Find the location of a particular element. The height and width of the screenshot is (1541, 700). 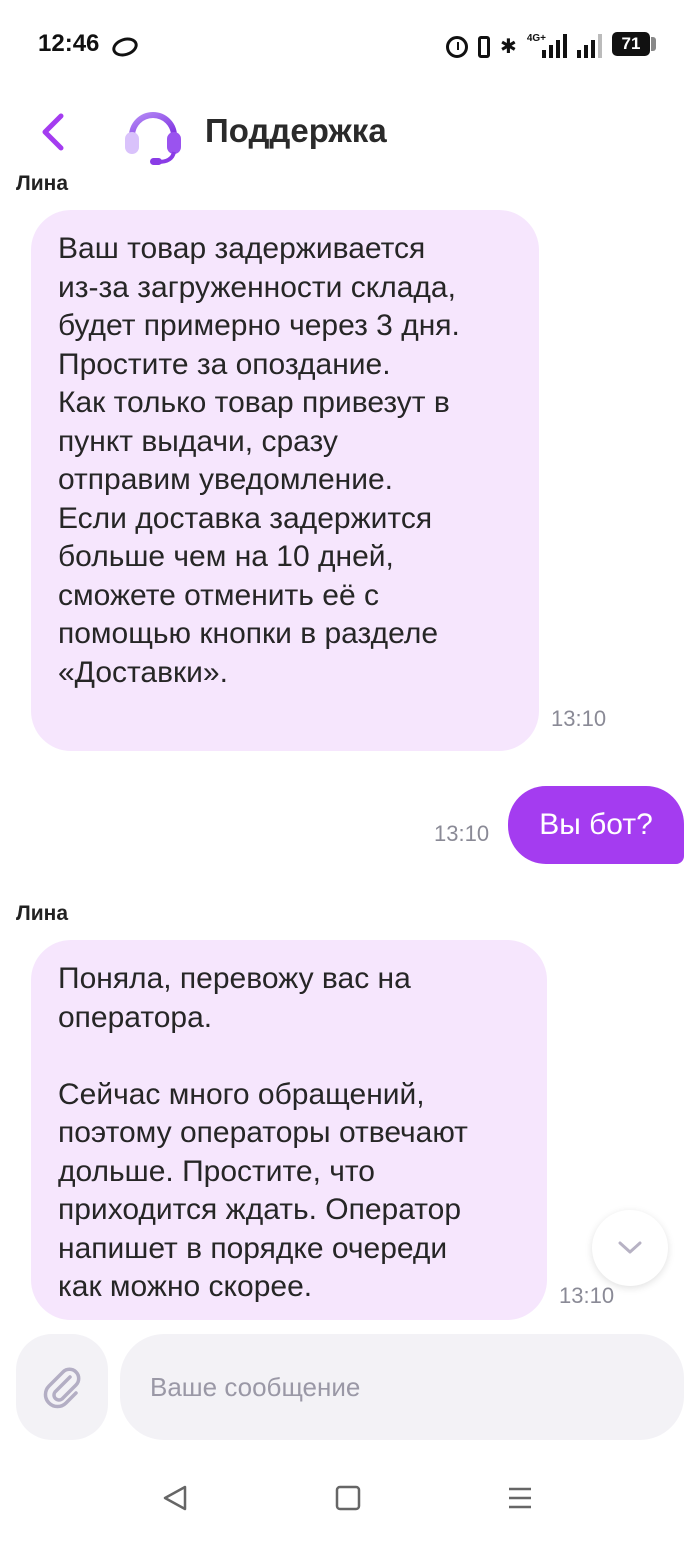

scroll-to-bottom-button is located at coordinates (630, 1248).